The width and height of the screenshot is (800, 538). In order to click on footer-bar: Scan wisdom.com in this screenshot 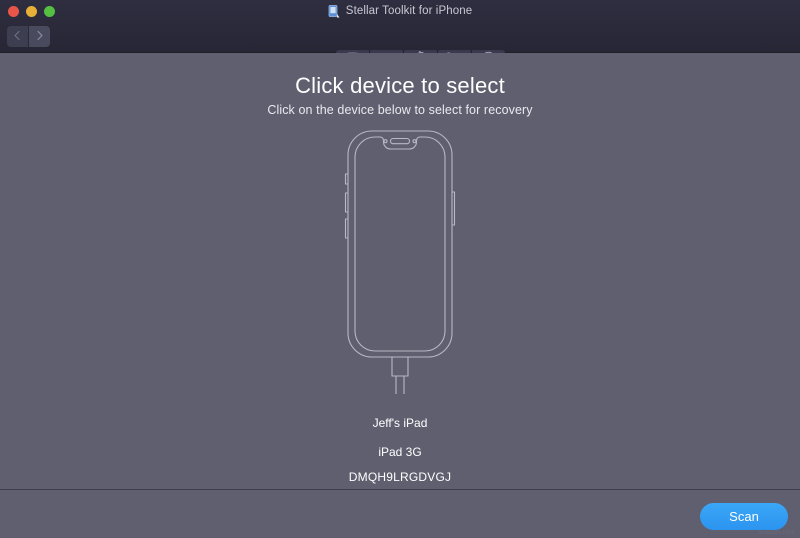, I will do `click(400, 514)`.